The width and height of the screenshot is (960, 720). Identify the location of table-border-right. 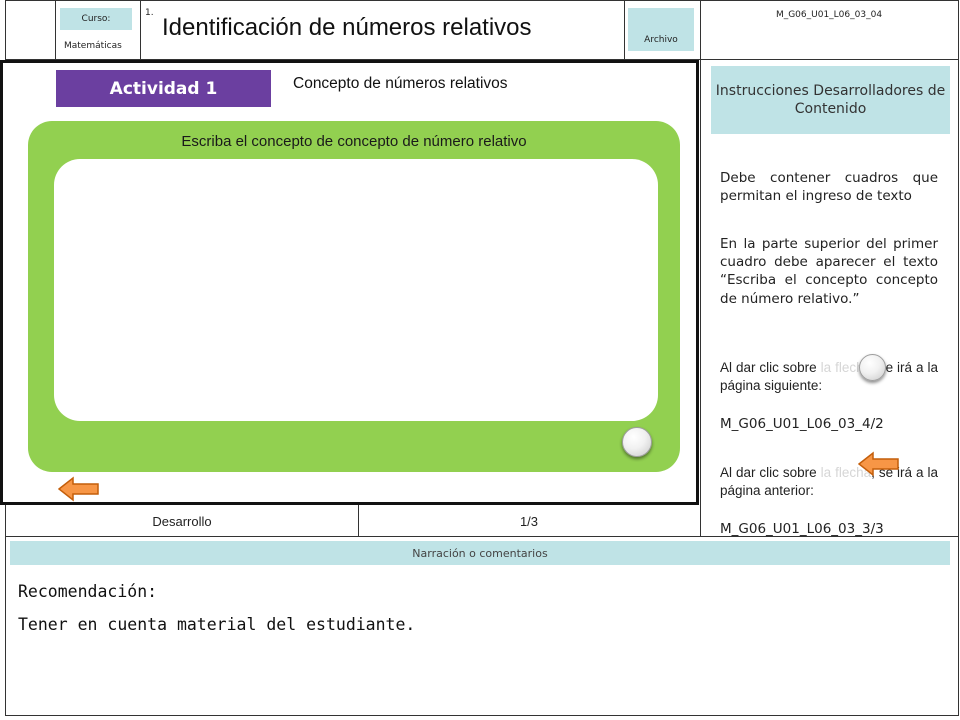
(958, 358).